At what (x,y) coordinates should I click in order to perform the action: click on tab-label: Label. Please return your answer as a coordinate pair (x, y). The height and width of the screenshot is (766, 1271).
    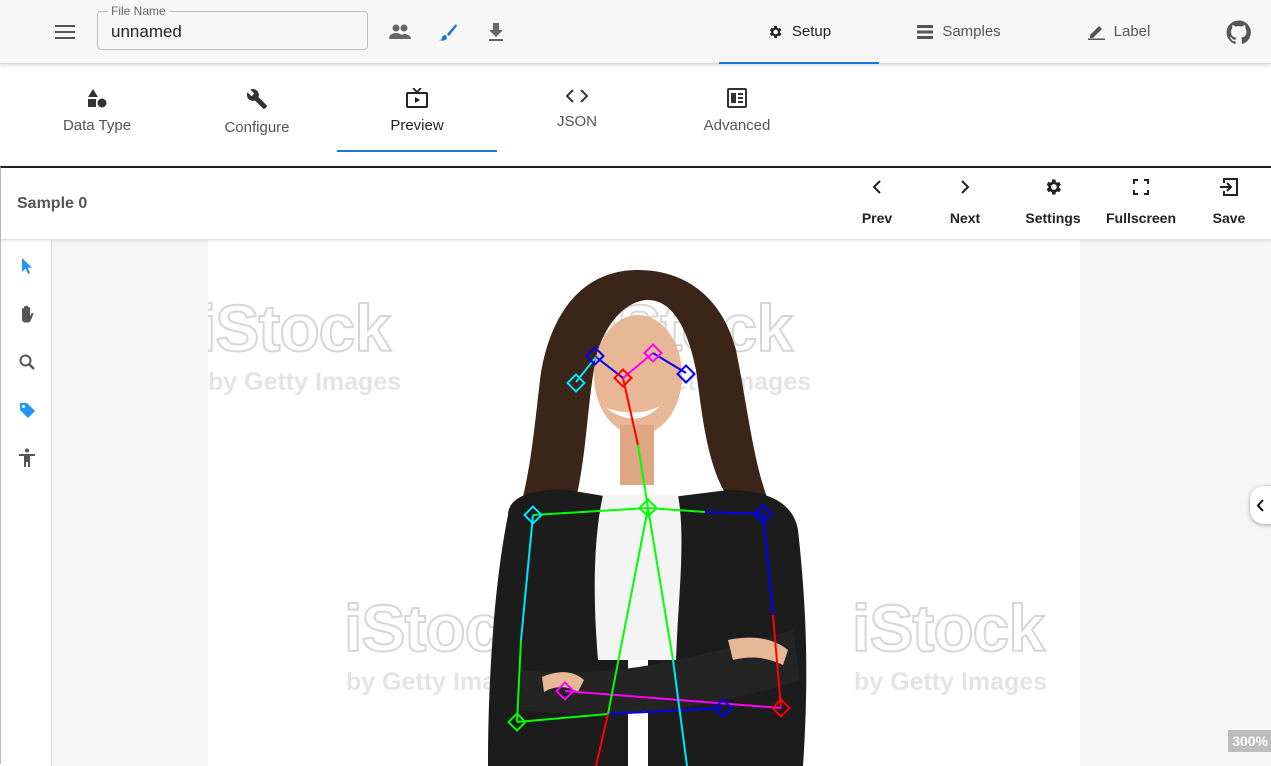
    Looking at the image, I should click on (1119, 31).